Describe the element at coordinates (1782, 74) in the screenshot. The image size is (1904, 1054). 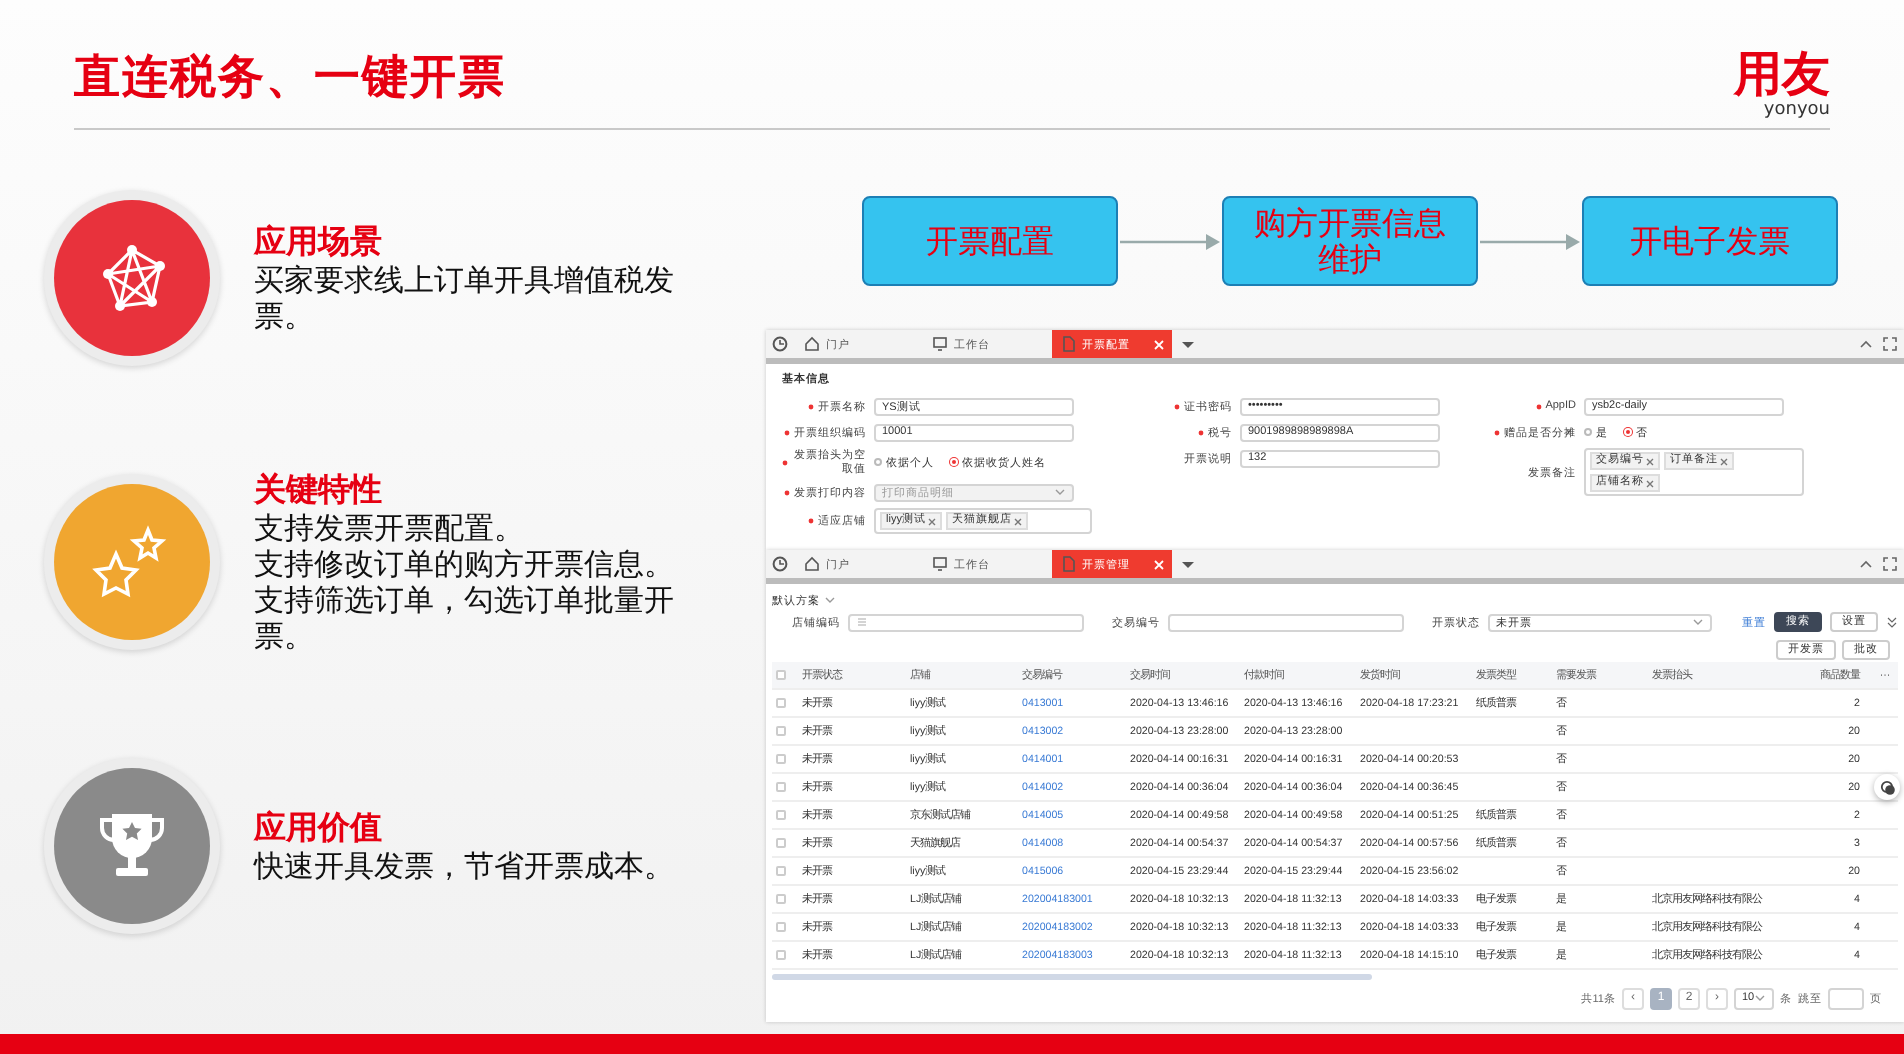
I see `logo-text: 用友` at that location.